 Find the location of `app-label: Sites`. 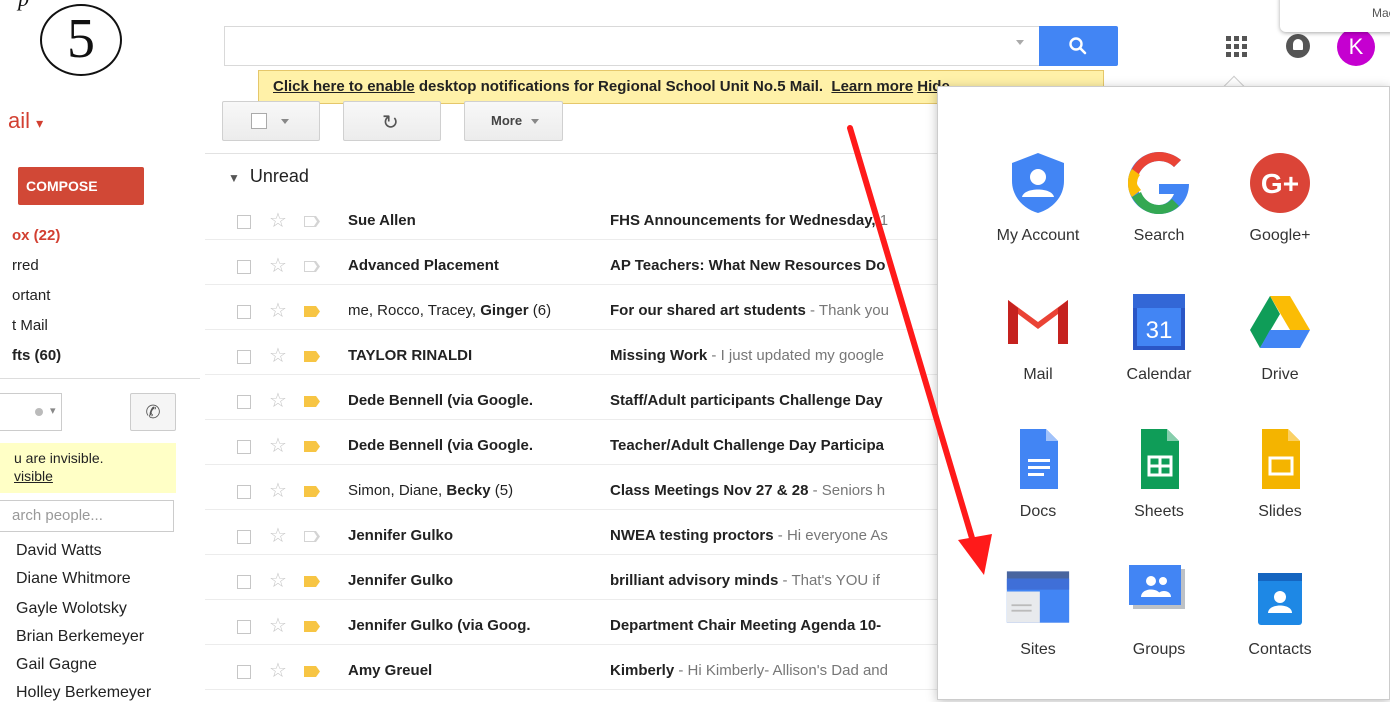

app-label: Sites is located at coordinates (1038, 649).